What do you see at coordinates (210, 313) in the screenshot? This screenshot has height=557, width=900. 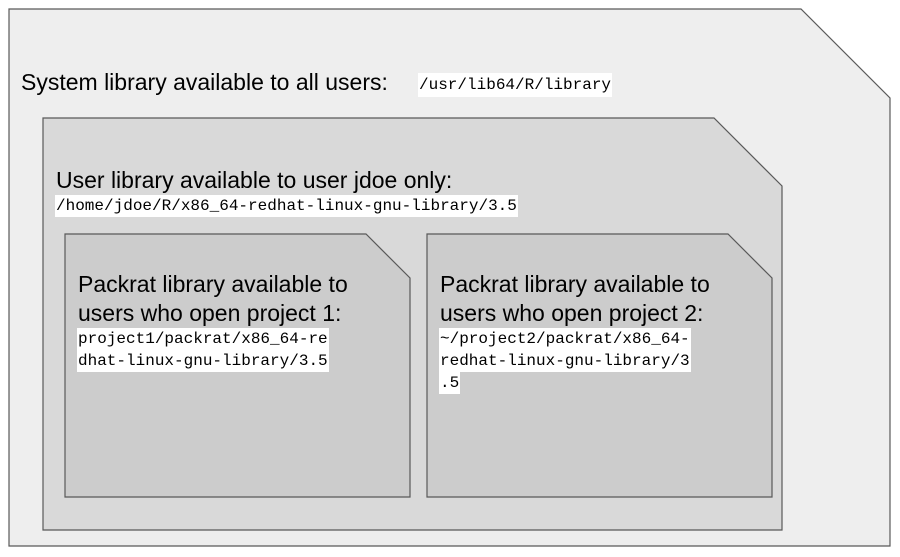 I see `project1-label-line2: users who open project 1:` at bounding box center [210, 313].